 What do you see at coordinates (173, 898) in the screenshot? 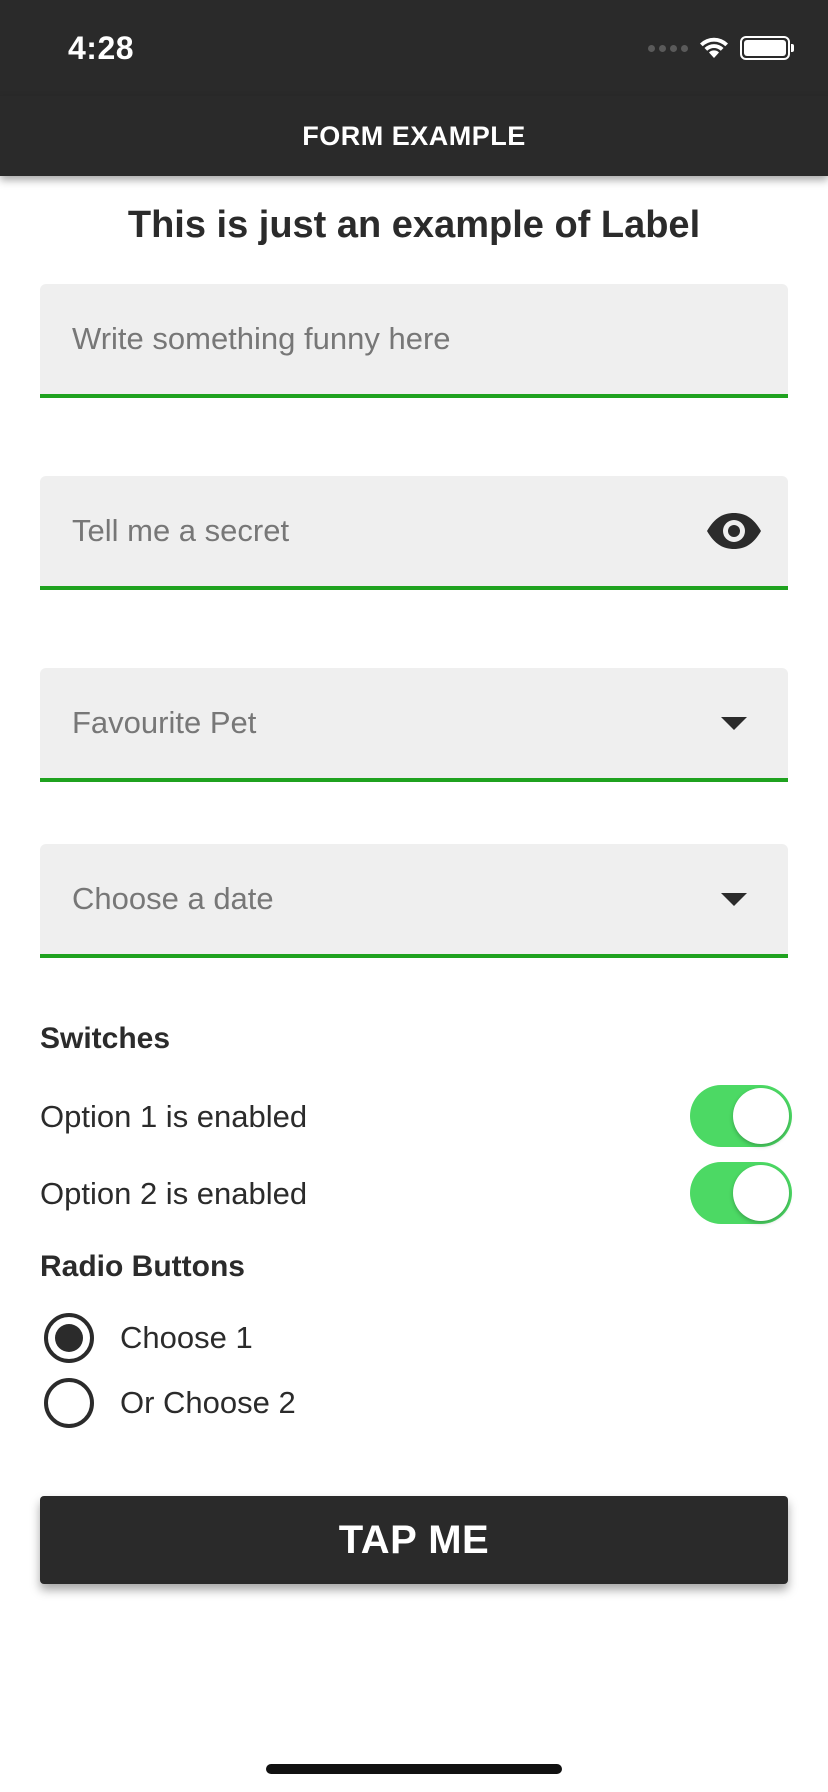
I see `date-placeholder: Choose a date` at bounding box center [173, 898].